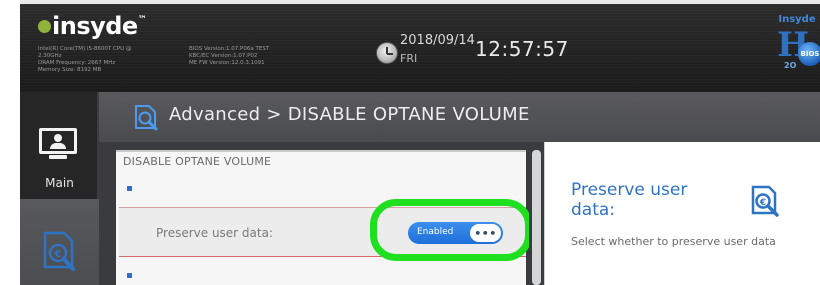 Image resolution: width=820 pixels, height=285 pixels. I want to click on breadcrumb: Advanced > DISABLE OPTANE VOLUME, so click(349, 114).